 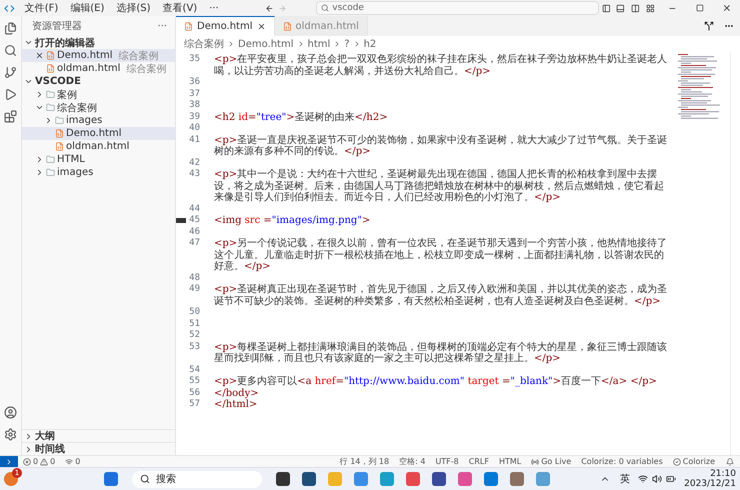 What do you see at coordinates (694, 461) in the screenshot?
I see `status-item: Colorize` at bounding box center [694, 461].